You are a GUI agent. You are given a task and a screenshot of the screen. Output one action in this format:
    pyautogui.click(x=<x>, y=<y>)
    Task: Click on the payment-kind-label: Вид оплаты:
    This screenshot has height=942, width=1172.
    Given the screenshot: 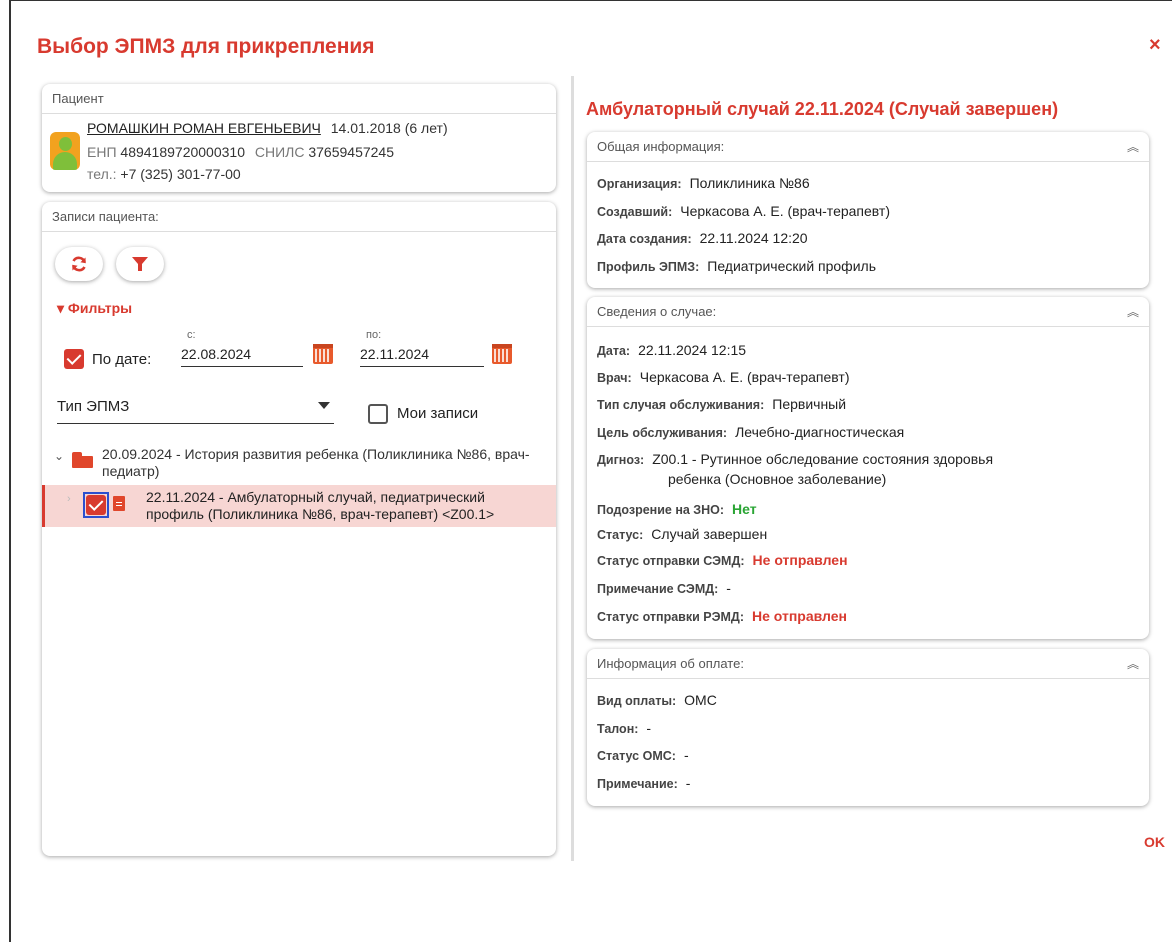 What is the action you would take?
    pyautogui.click(x=637, y=701)
    